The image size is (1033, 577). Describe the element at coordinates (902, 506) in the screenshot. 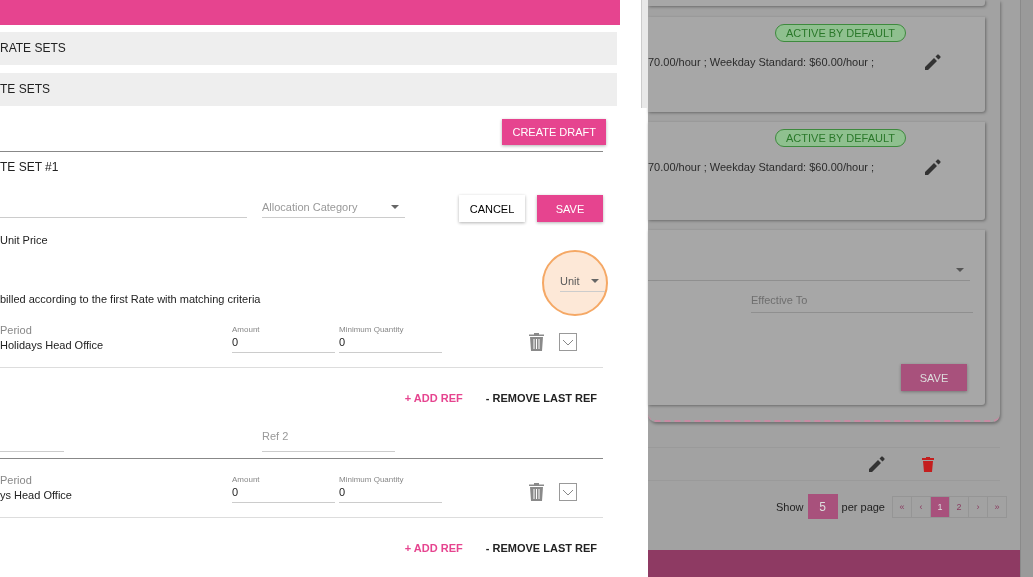

I see `page-button: «` at that location.